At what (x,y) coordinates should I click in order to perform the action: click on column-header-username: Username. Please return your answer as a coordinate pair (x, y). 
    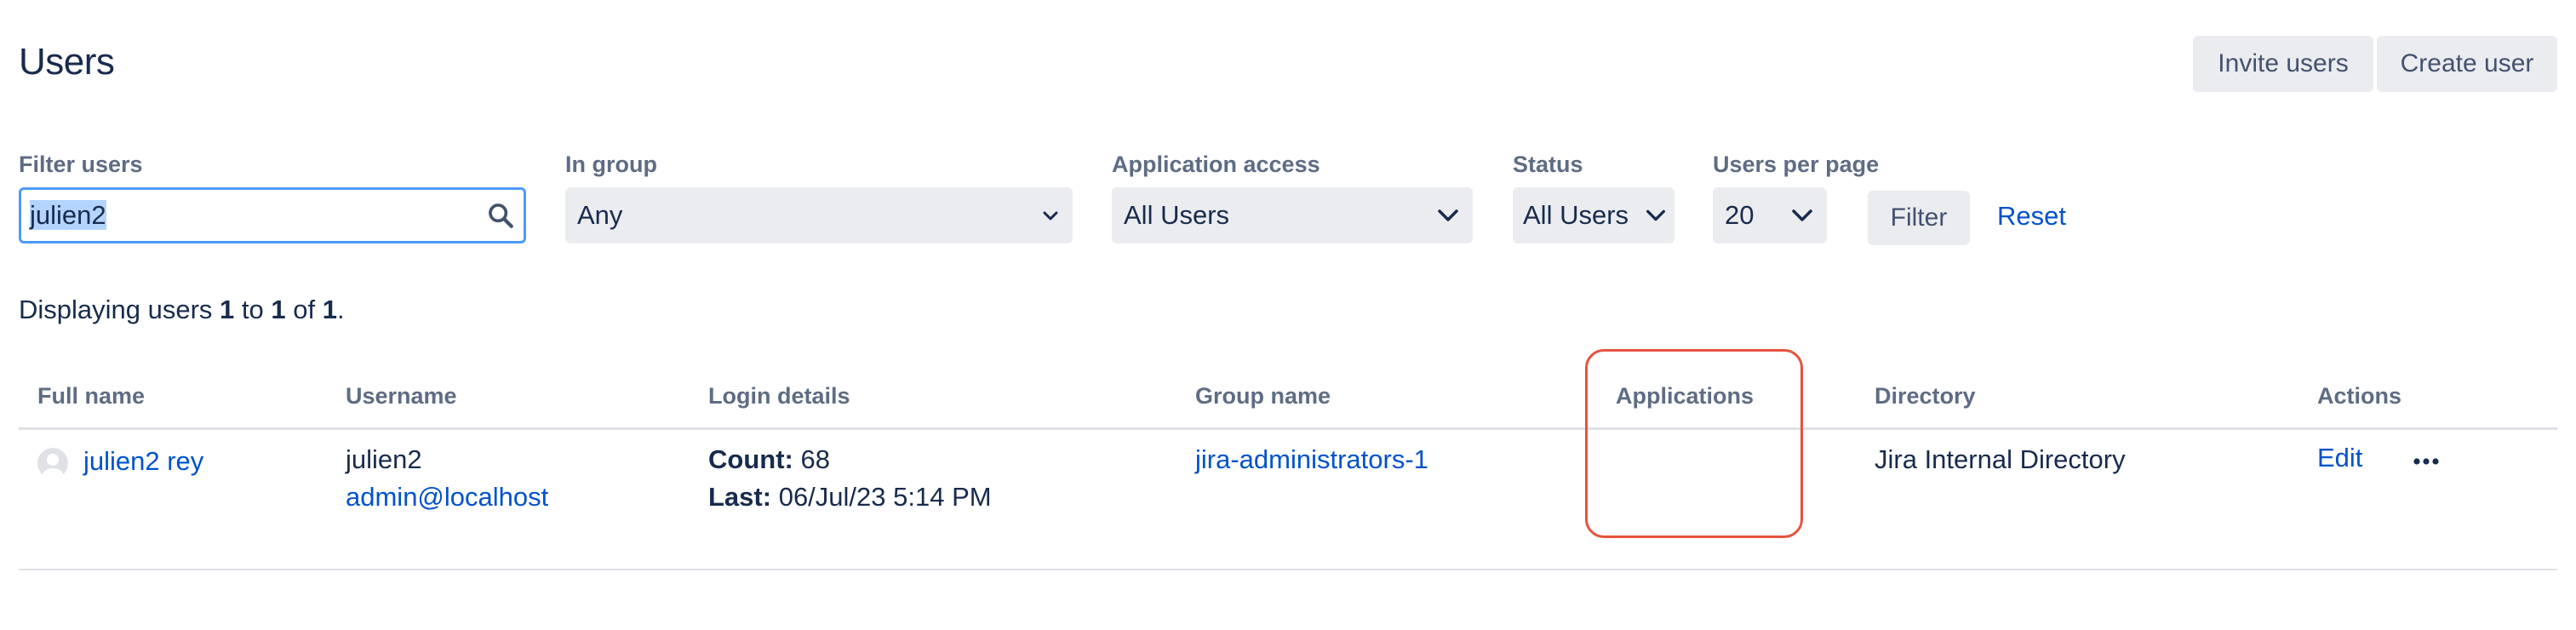
    Looking at the image, I should click on (402, 396).